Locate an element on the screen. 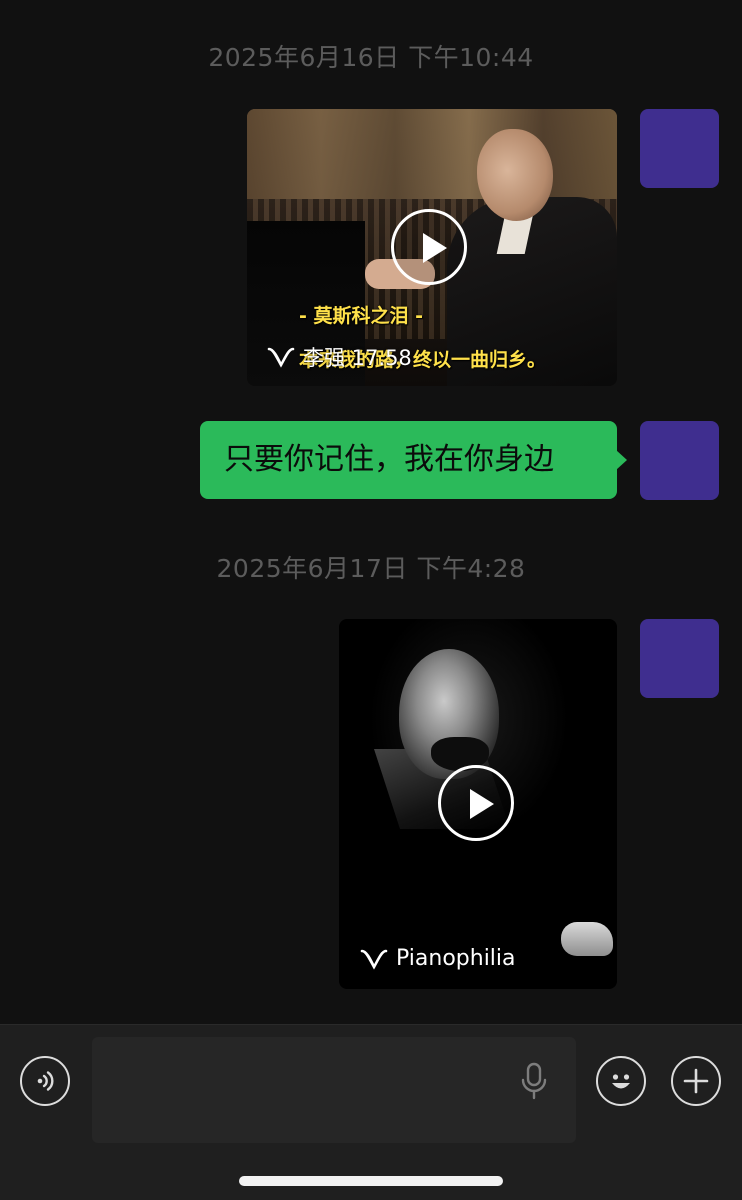  emoji-button is located at coordinates (621, 1081).